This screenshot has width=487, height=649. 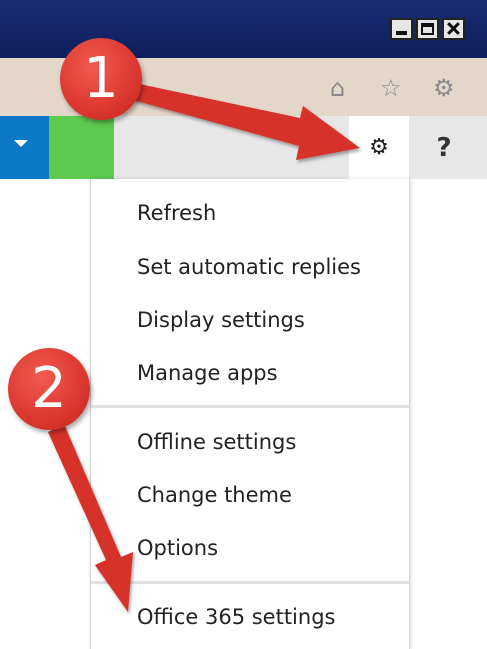 What do you see at coordinates (391, 88) in the screenshot?
I see `star-icon: ☆` at bounding box center [391, 88].